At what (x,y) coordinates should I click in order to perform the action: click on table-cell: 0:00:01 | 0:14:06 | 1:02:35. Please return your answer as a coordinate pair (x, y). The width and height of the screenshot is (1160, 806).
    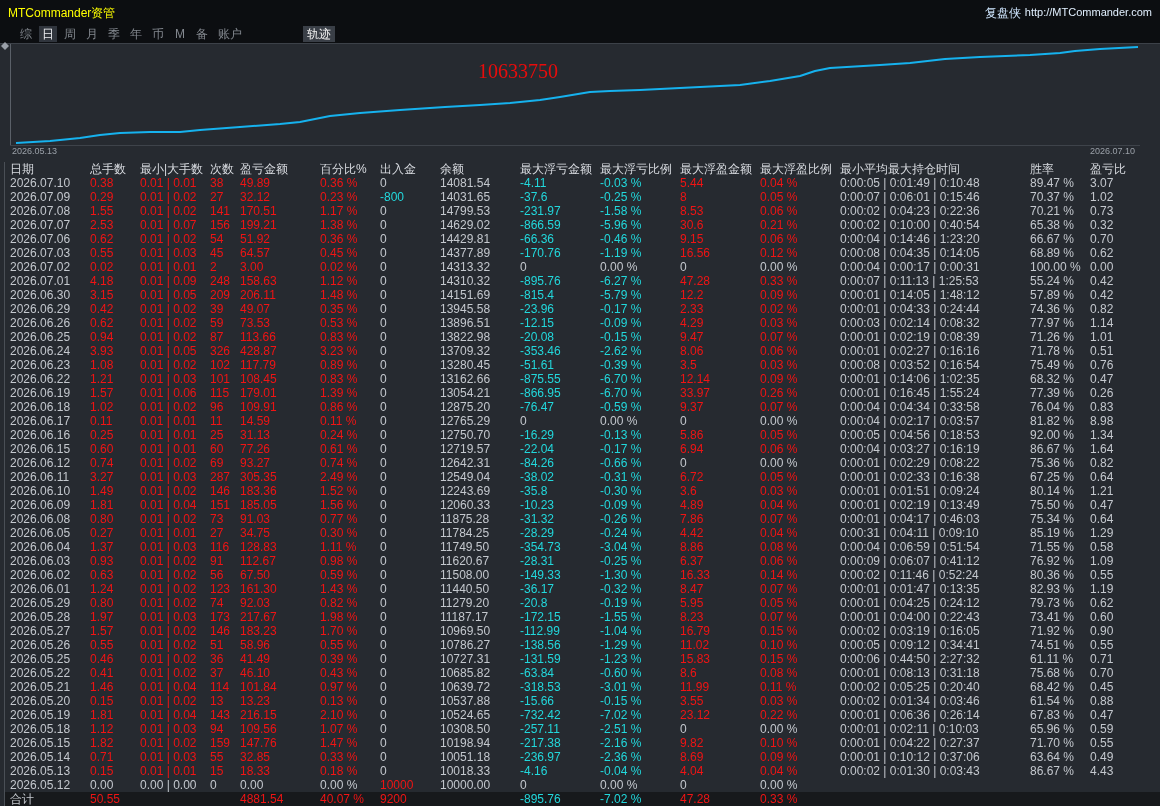
    Looking at the image, I should click on (910, 379).